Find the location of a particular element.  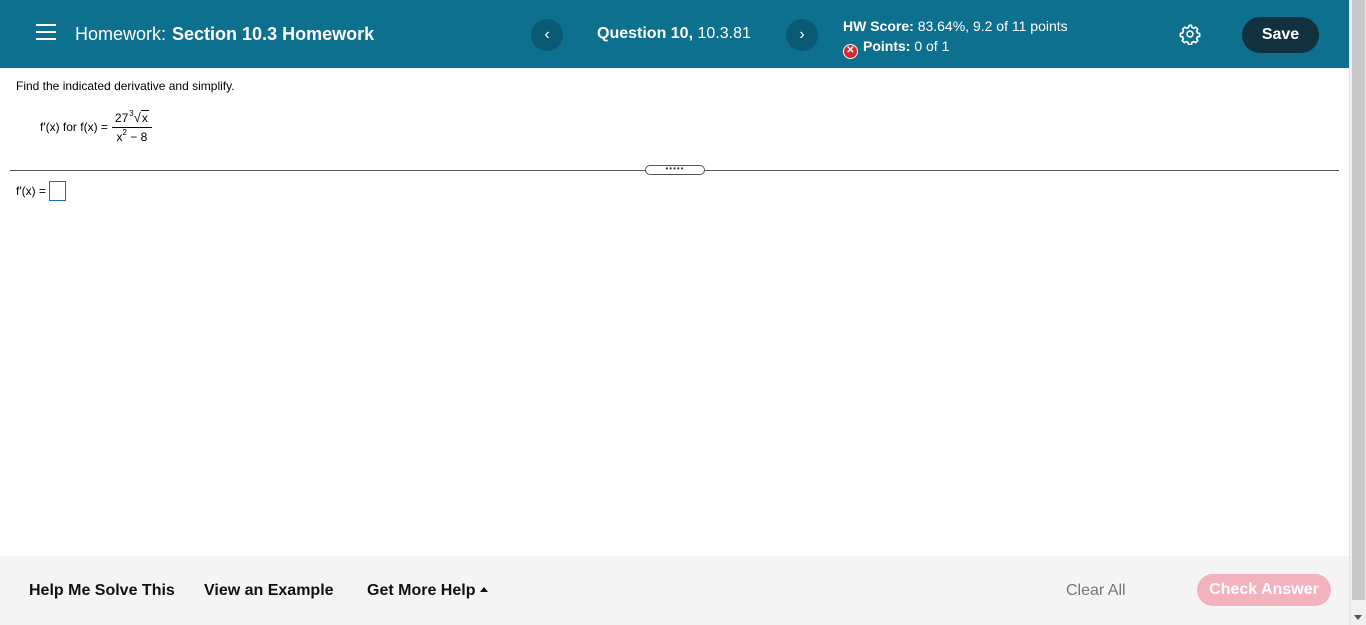

fraction-numerator: 273√x is located at coordinates (131, 118).